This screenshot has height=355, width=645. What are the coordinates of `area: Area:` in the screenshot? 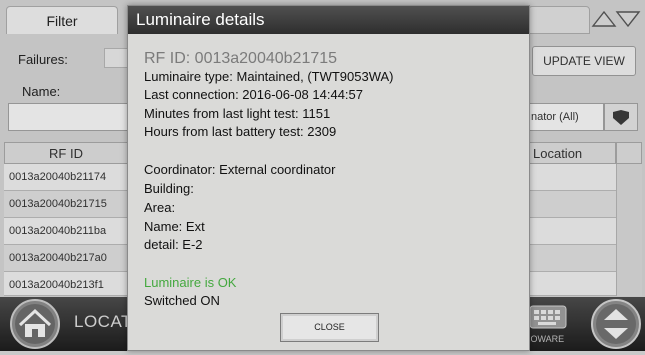 It's located at (160, 207).